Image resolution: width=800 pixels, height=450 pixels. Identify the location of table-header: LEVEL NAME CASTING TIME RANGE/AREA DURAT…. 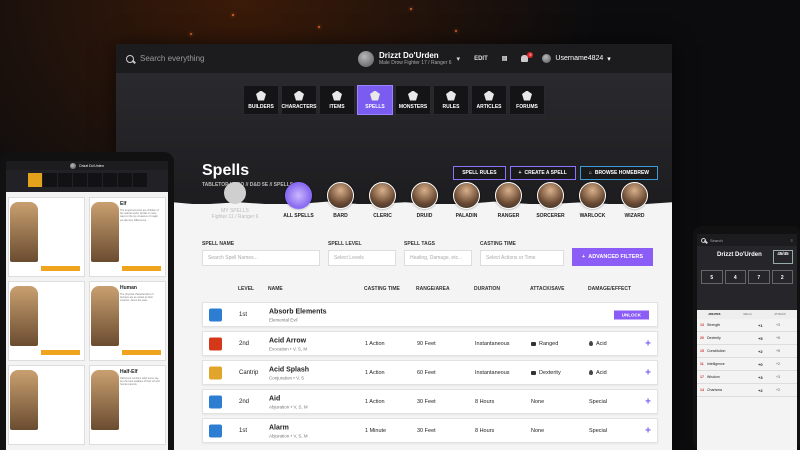
(430, 291).